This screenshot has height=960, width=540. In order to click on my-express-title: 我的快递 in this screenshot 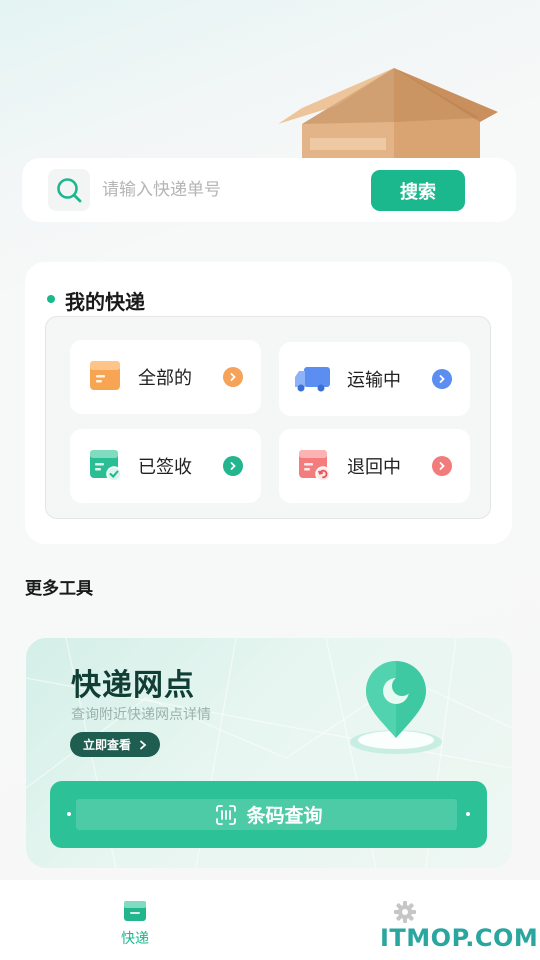, I will do `click(105, 302)`.